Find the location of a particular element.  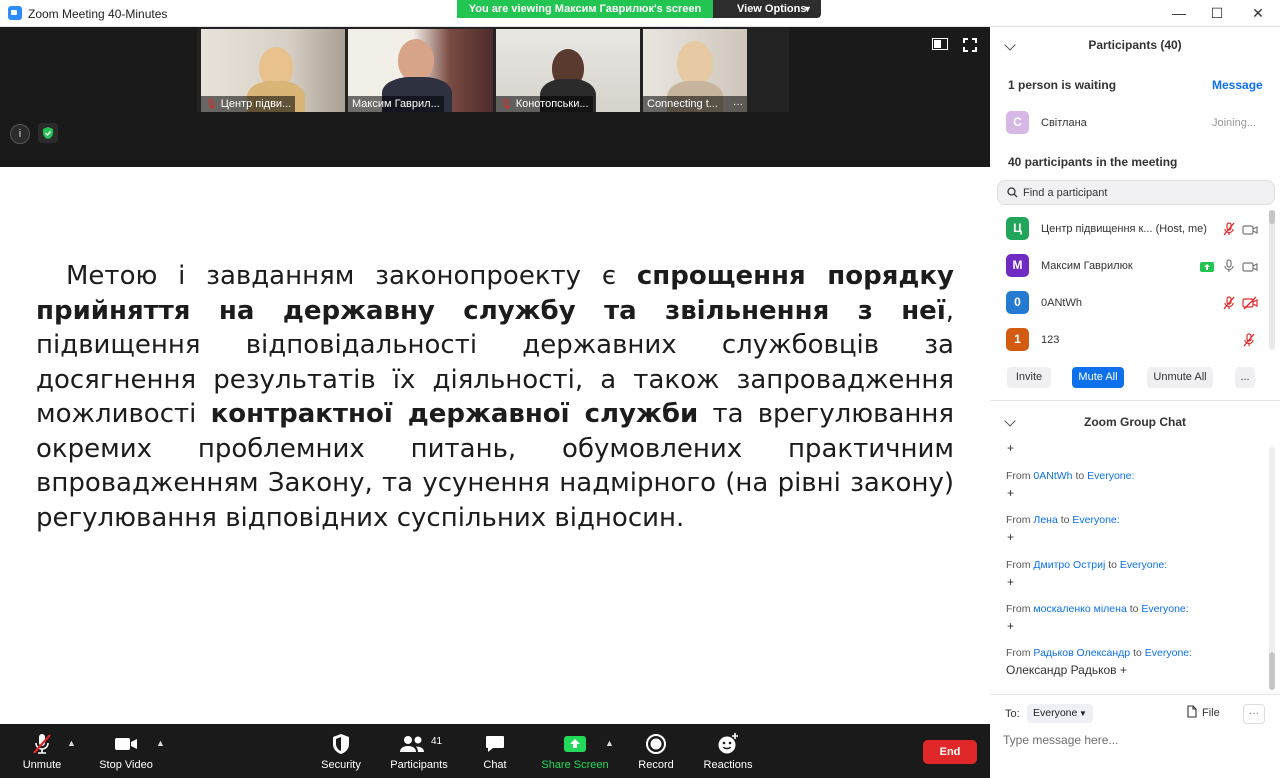

mic-icon is located at coordinates (1229, 267).